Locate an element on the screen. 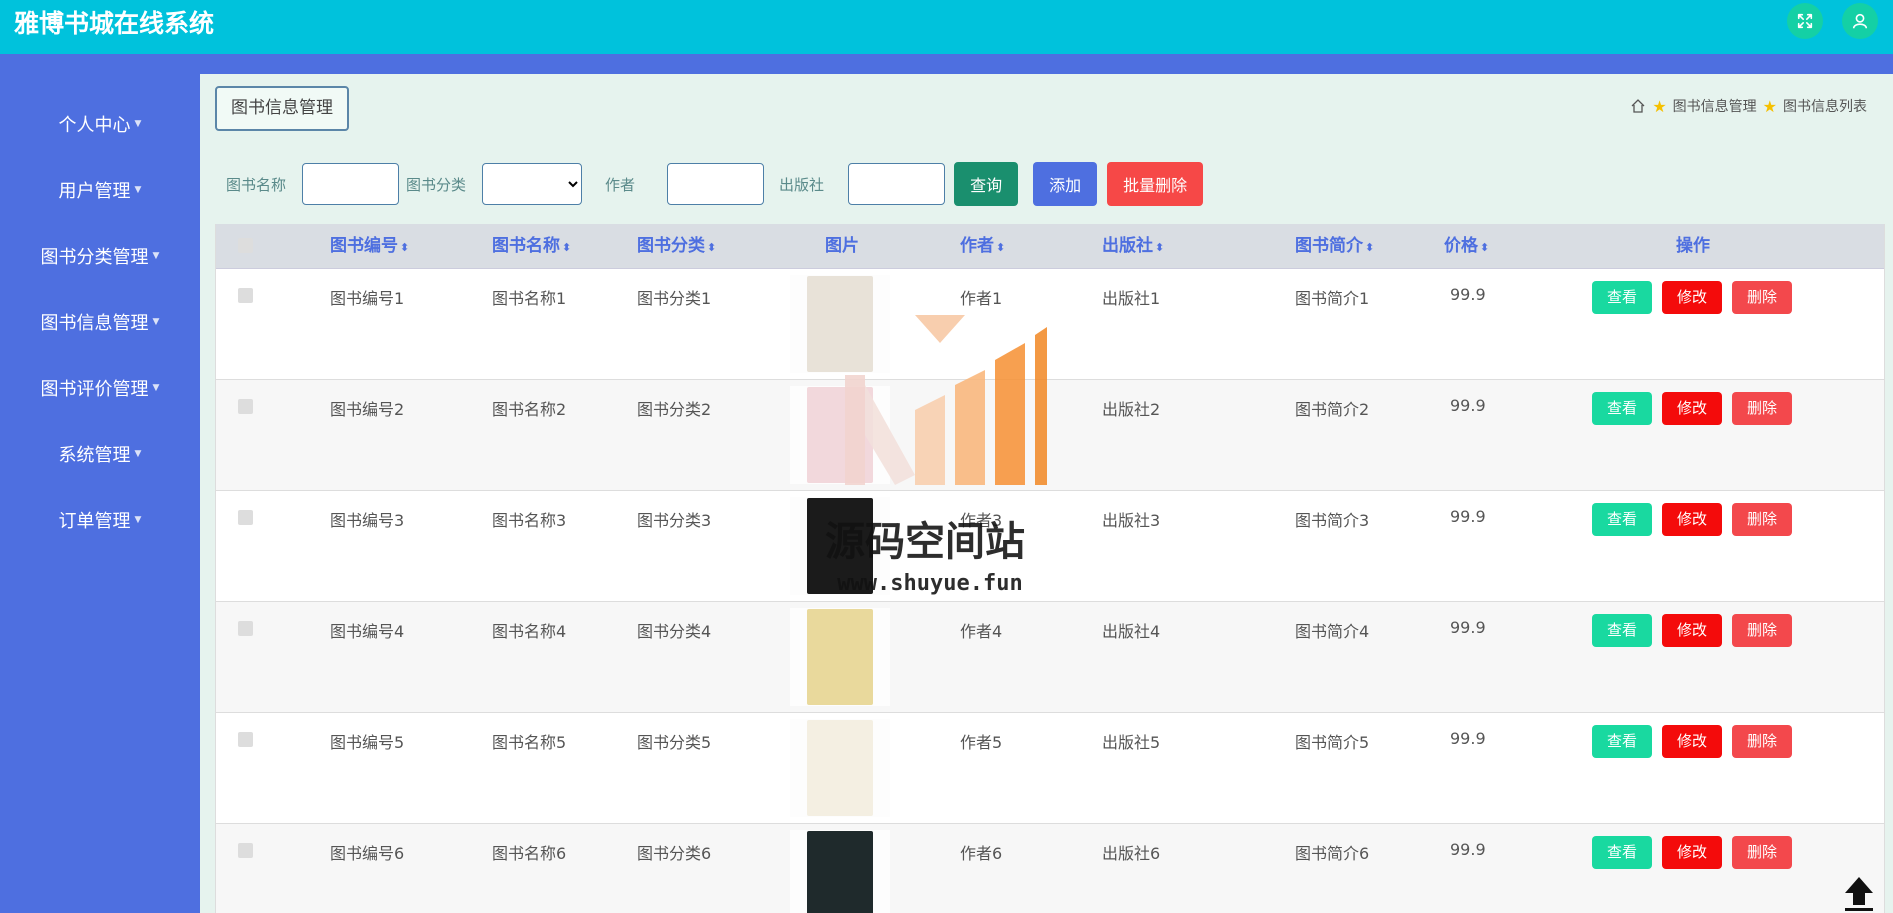  table-row: 图书编号5 图书名称5 图书分类5 作者5 出版社5 图书简介5 99.9 查看 修改 删除 is located at coordinates (1050, 768).